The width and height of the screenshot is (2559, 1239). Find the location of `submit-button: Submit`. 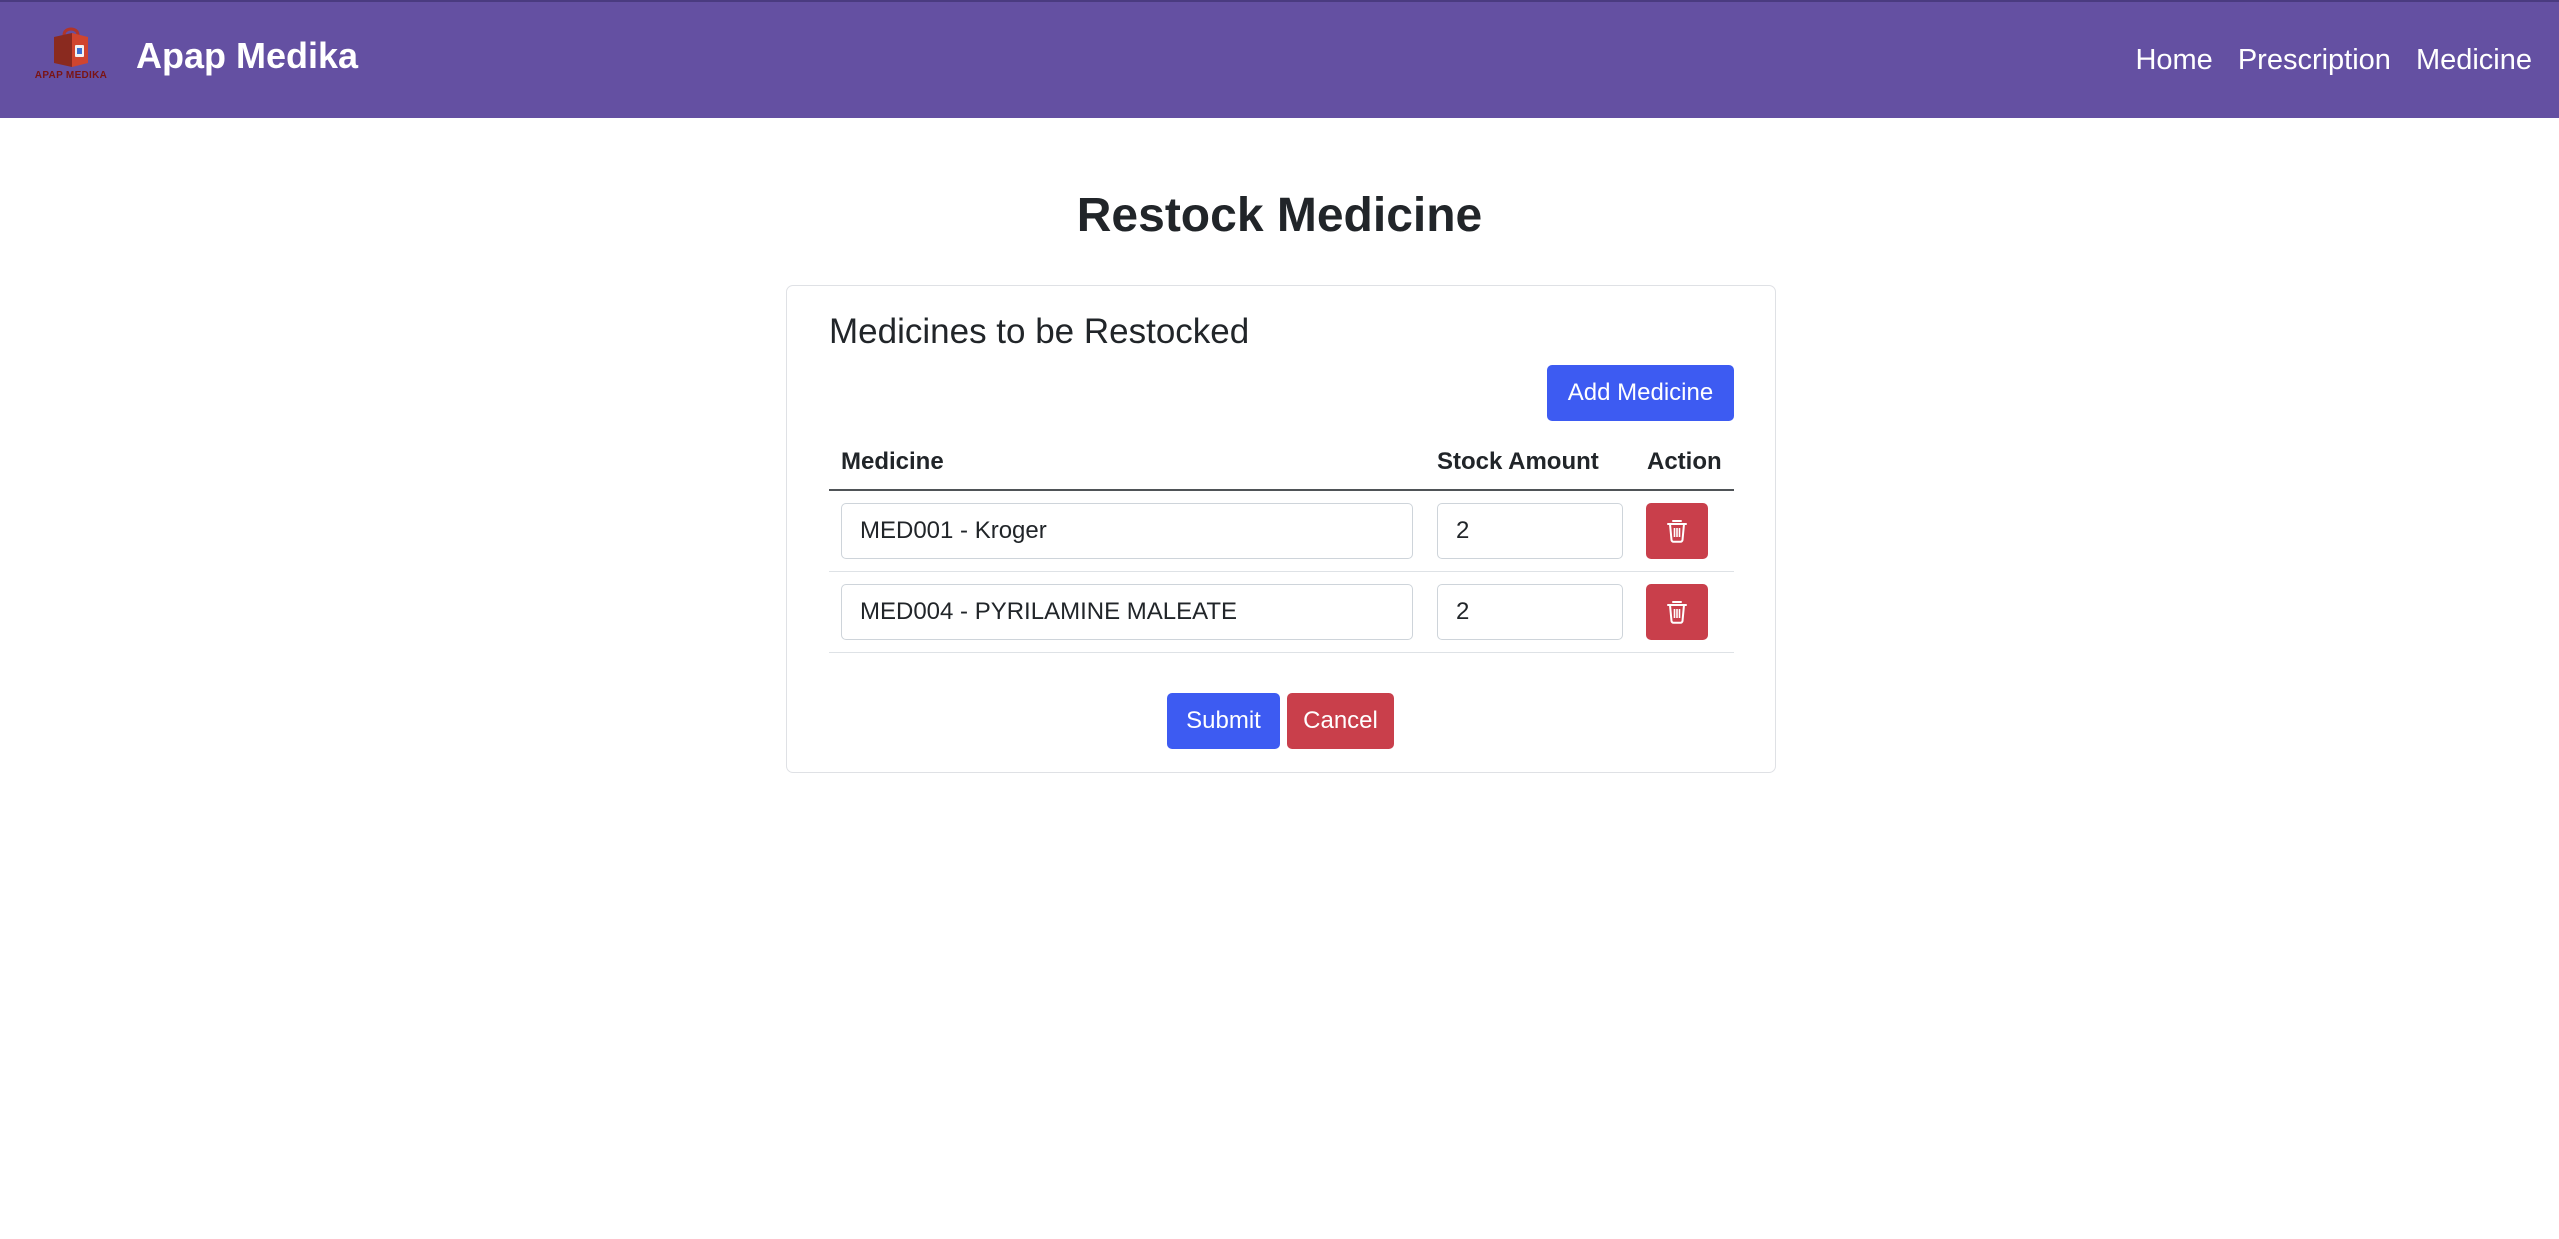

submit-button: Submit is located at coordinates (1223, 721).